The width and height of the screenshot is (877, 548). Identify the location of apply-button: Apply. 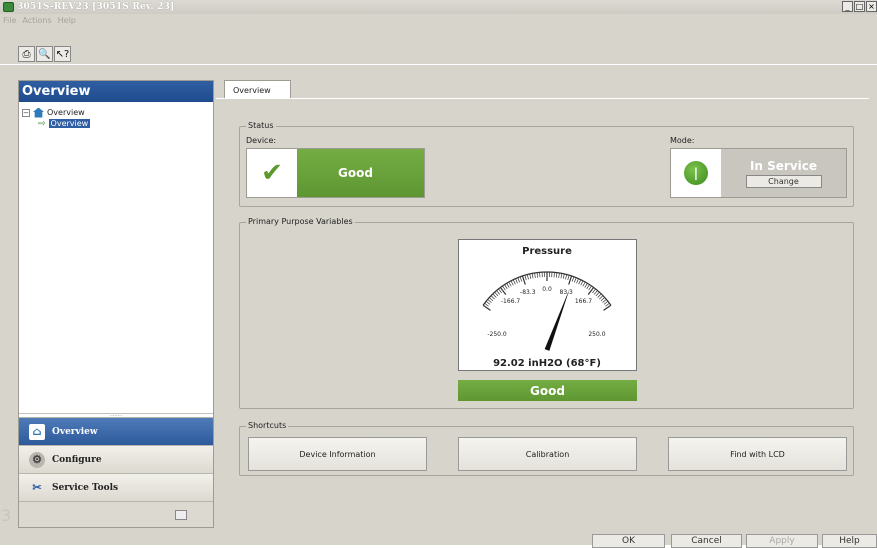
(782, 541).